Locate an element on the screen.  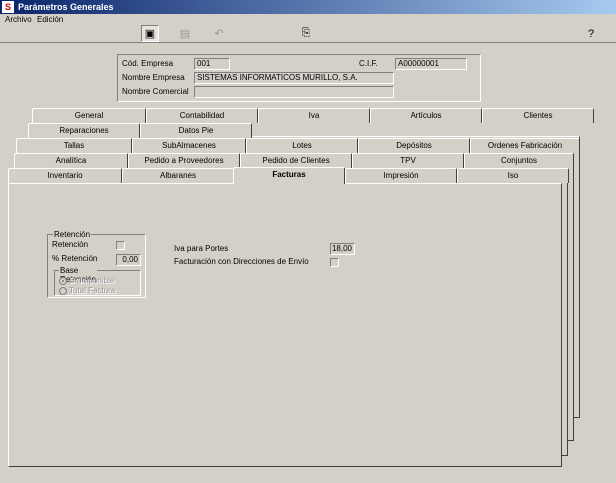
cif-field: A00000001 is located at coordinates (431, 64).